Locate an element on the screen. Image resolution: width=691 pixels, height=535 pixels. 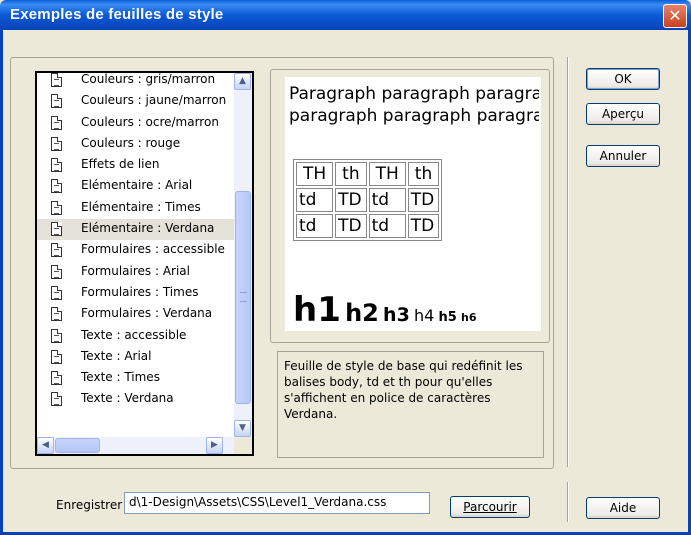
preview-table-header-row: TH th TH th is located at coordinates (368, 174).